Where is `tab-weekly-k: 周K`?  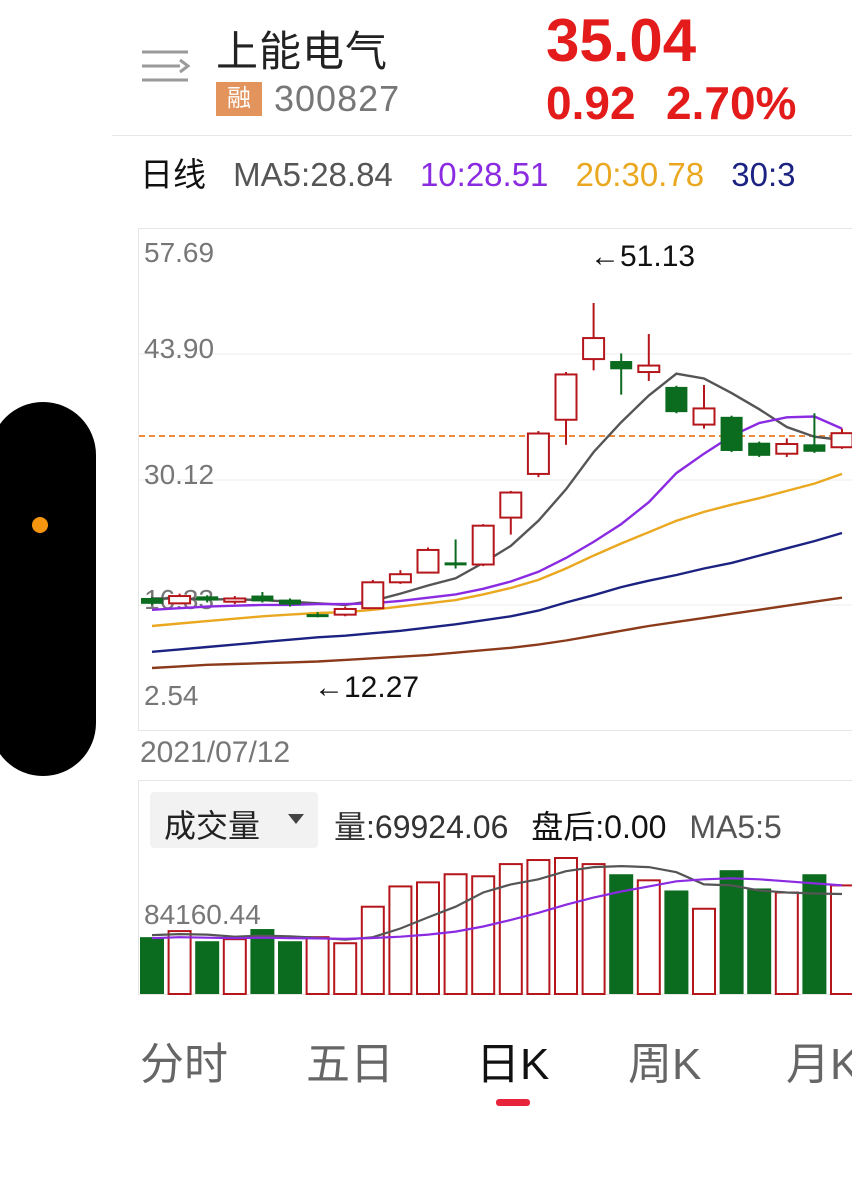 tab-weekly-k: 周K is located at coordinates (664, 1060).